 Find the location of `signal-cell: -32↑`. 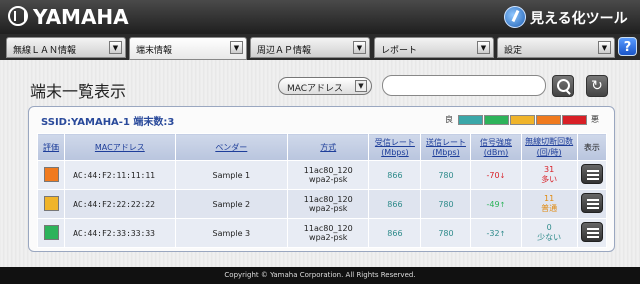

signal-cell: -32↑ is located at coordinates (496, 233).